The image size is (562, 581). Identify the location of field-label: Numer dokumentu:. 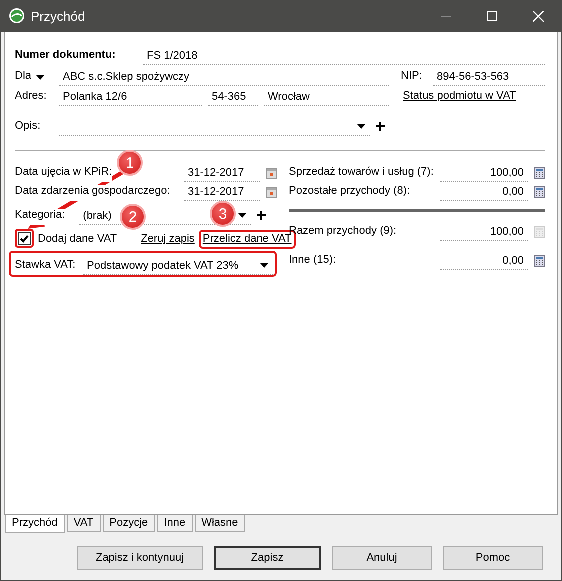
(66, 56).